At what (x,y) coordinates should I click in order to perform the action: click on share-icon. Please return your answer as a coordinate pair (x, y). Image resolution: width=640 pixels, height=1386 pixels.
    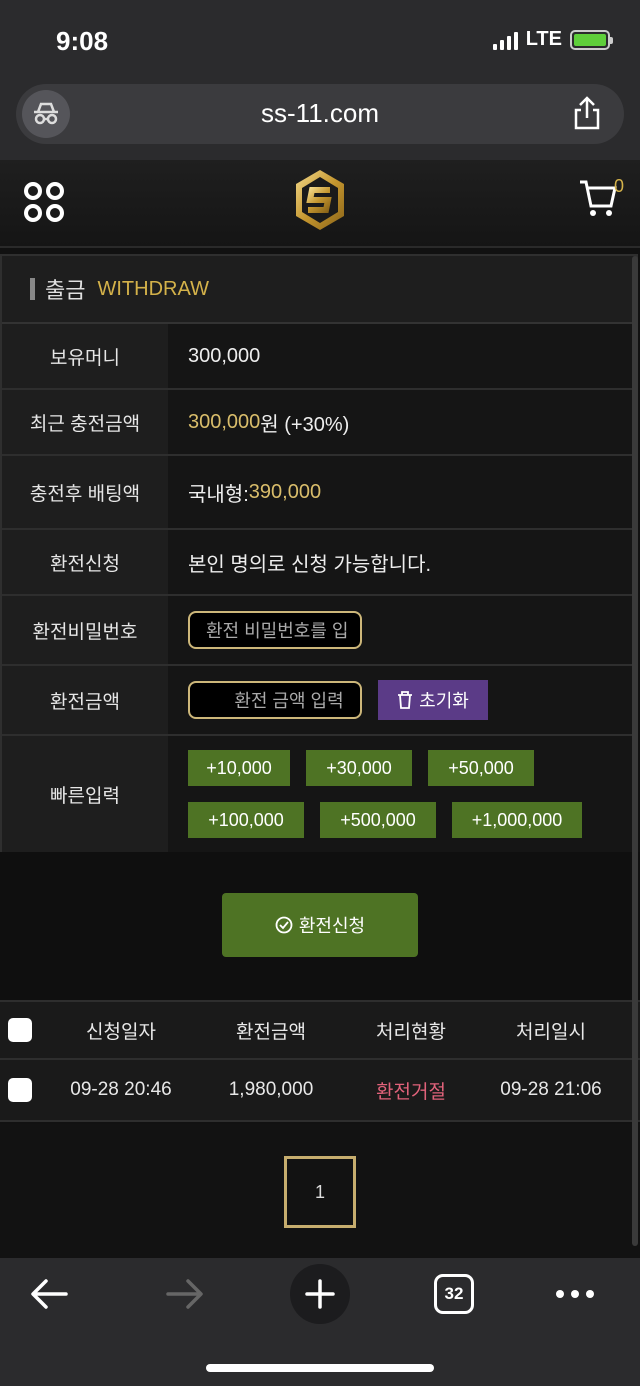
    Looking at the image, I should click on (587, 115).